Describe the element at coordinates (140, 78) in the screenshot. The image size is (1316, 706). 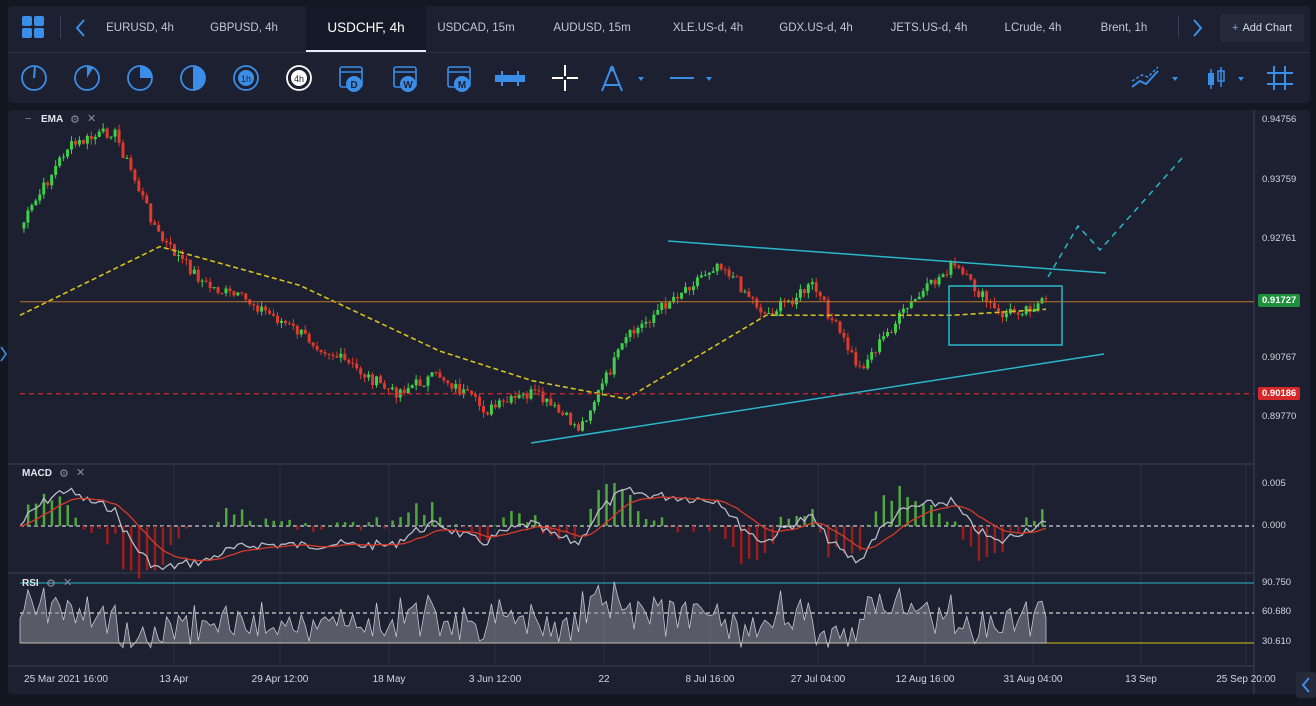
I see `clock-15m-icon` at that location.